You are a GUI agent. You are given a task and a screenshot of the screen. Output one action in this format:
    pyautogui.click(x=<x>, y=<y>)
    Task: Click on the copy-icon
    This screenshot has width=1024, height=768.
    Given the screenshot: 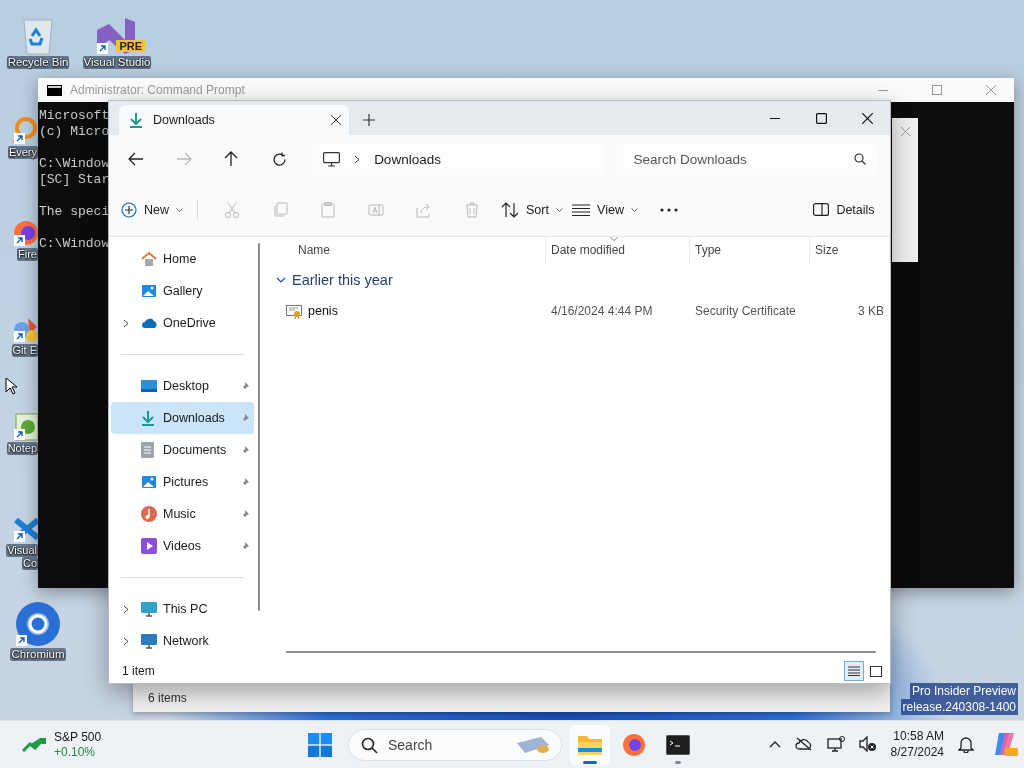 What is the action you would take?
    pyautogui.click(x=280, y=209)
    